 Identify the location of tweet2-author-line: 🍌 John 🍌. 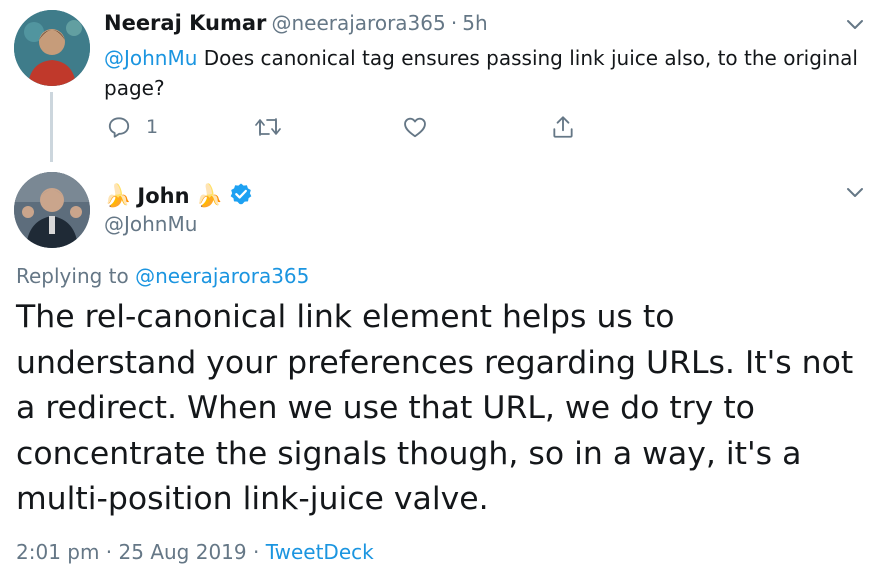
(178, 196).